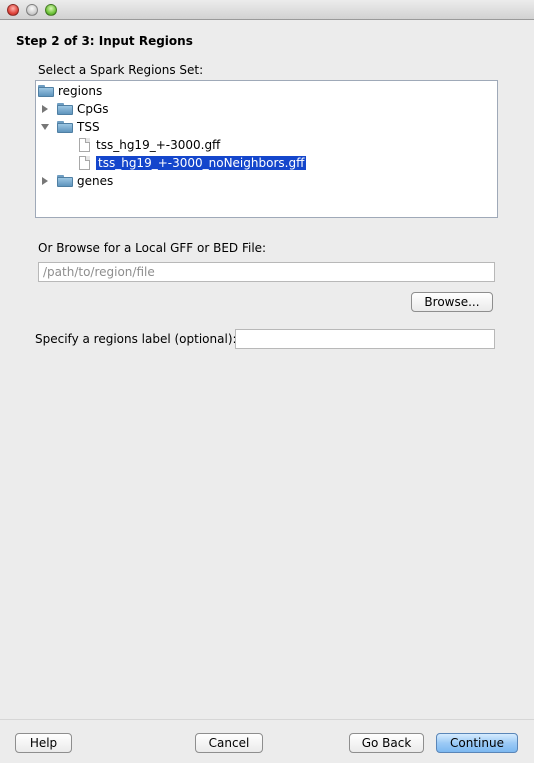  Describe the element at coordinates (365, 339) in the screenshot. I see `regions-label-input` at that location.